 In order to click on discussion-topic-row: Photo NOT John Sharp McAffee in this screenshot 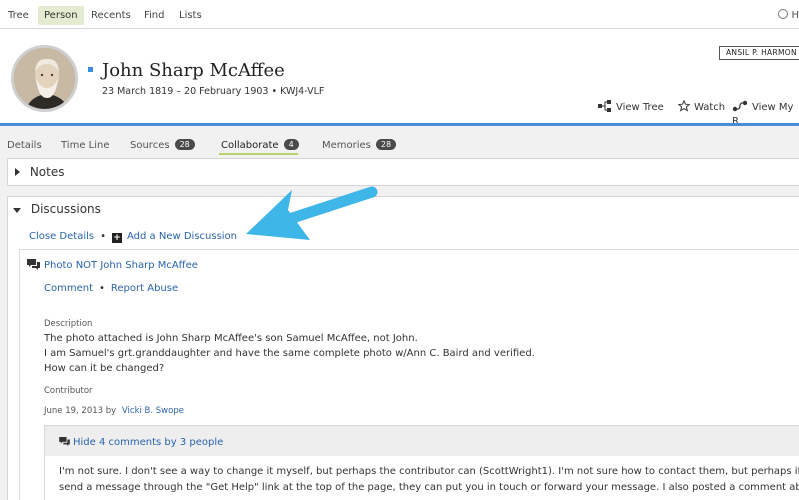, I will do `click(112, 265)`.